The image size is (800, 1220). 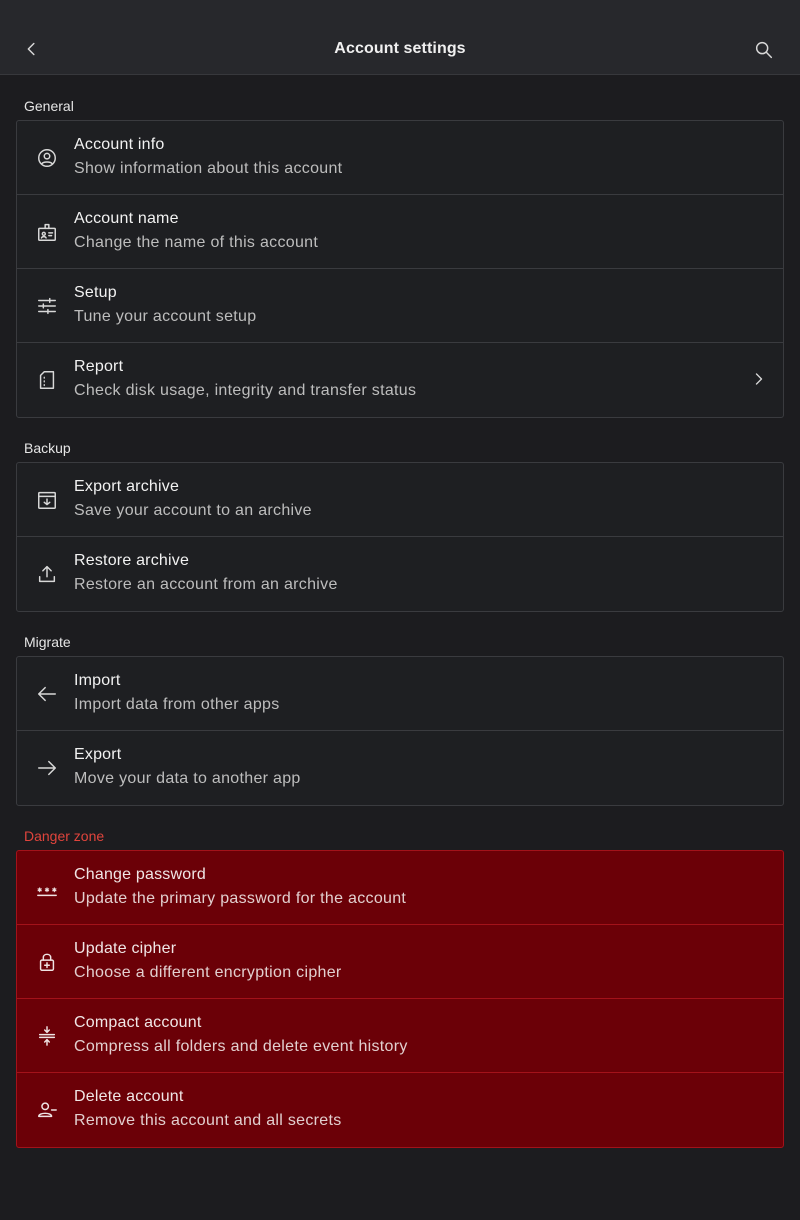 What do you see at coordinates (47, 1110) in the screenshot?
I see `person-remove-icon` at bounding box center [47, 1110].